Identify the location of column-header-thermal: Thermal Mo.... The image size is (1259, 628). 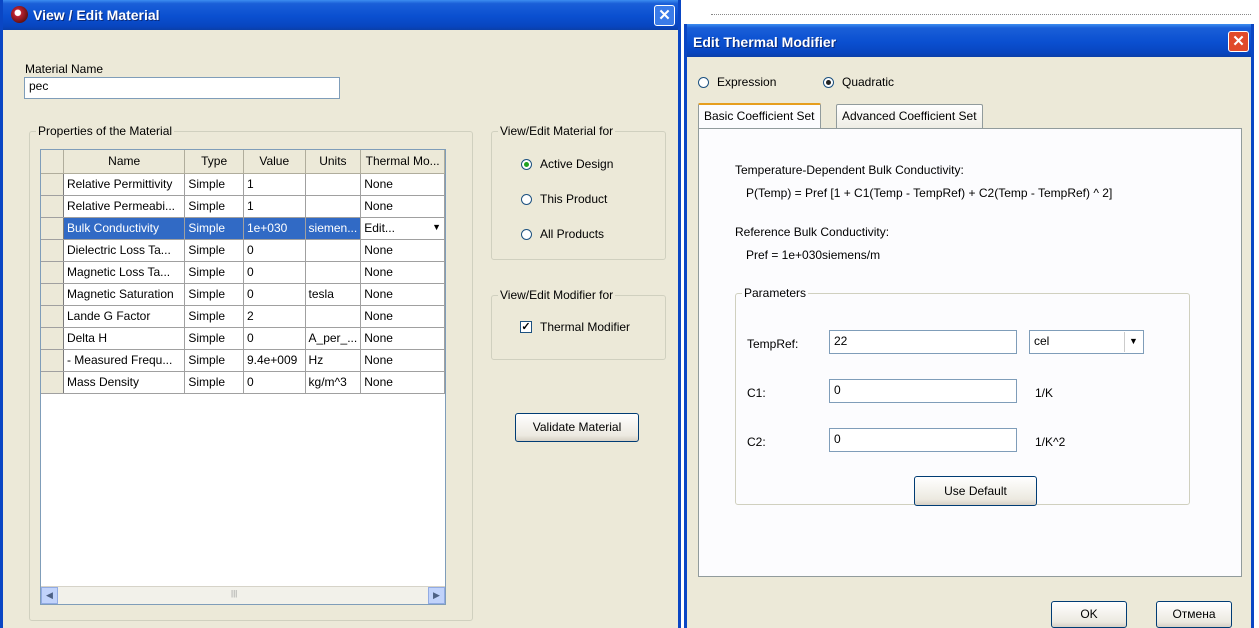
(402, 162).